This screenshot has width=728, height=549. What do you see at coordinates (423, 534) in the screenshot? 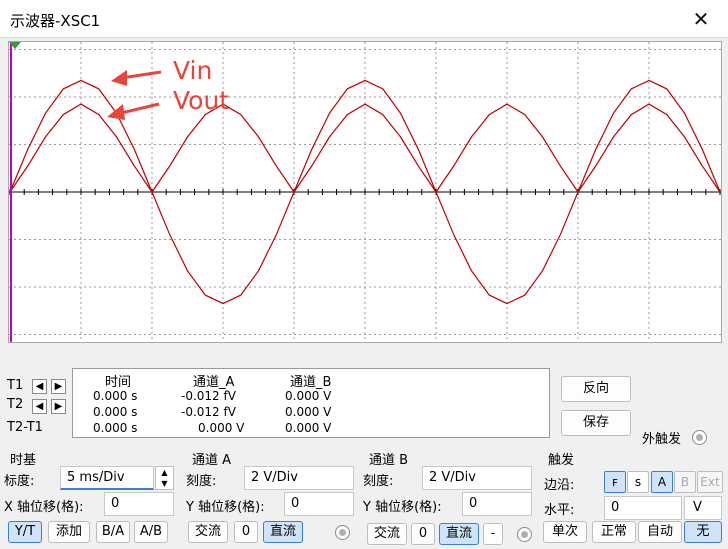
I see `channel-b-gnd-button: 0` at bounding box center [423, 534].